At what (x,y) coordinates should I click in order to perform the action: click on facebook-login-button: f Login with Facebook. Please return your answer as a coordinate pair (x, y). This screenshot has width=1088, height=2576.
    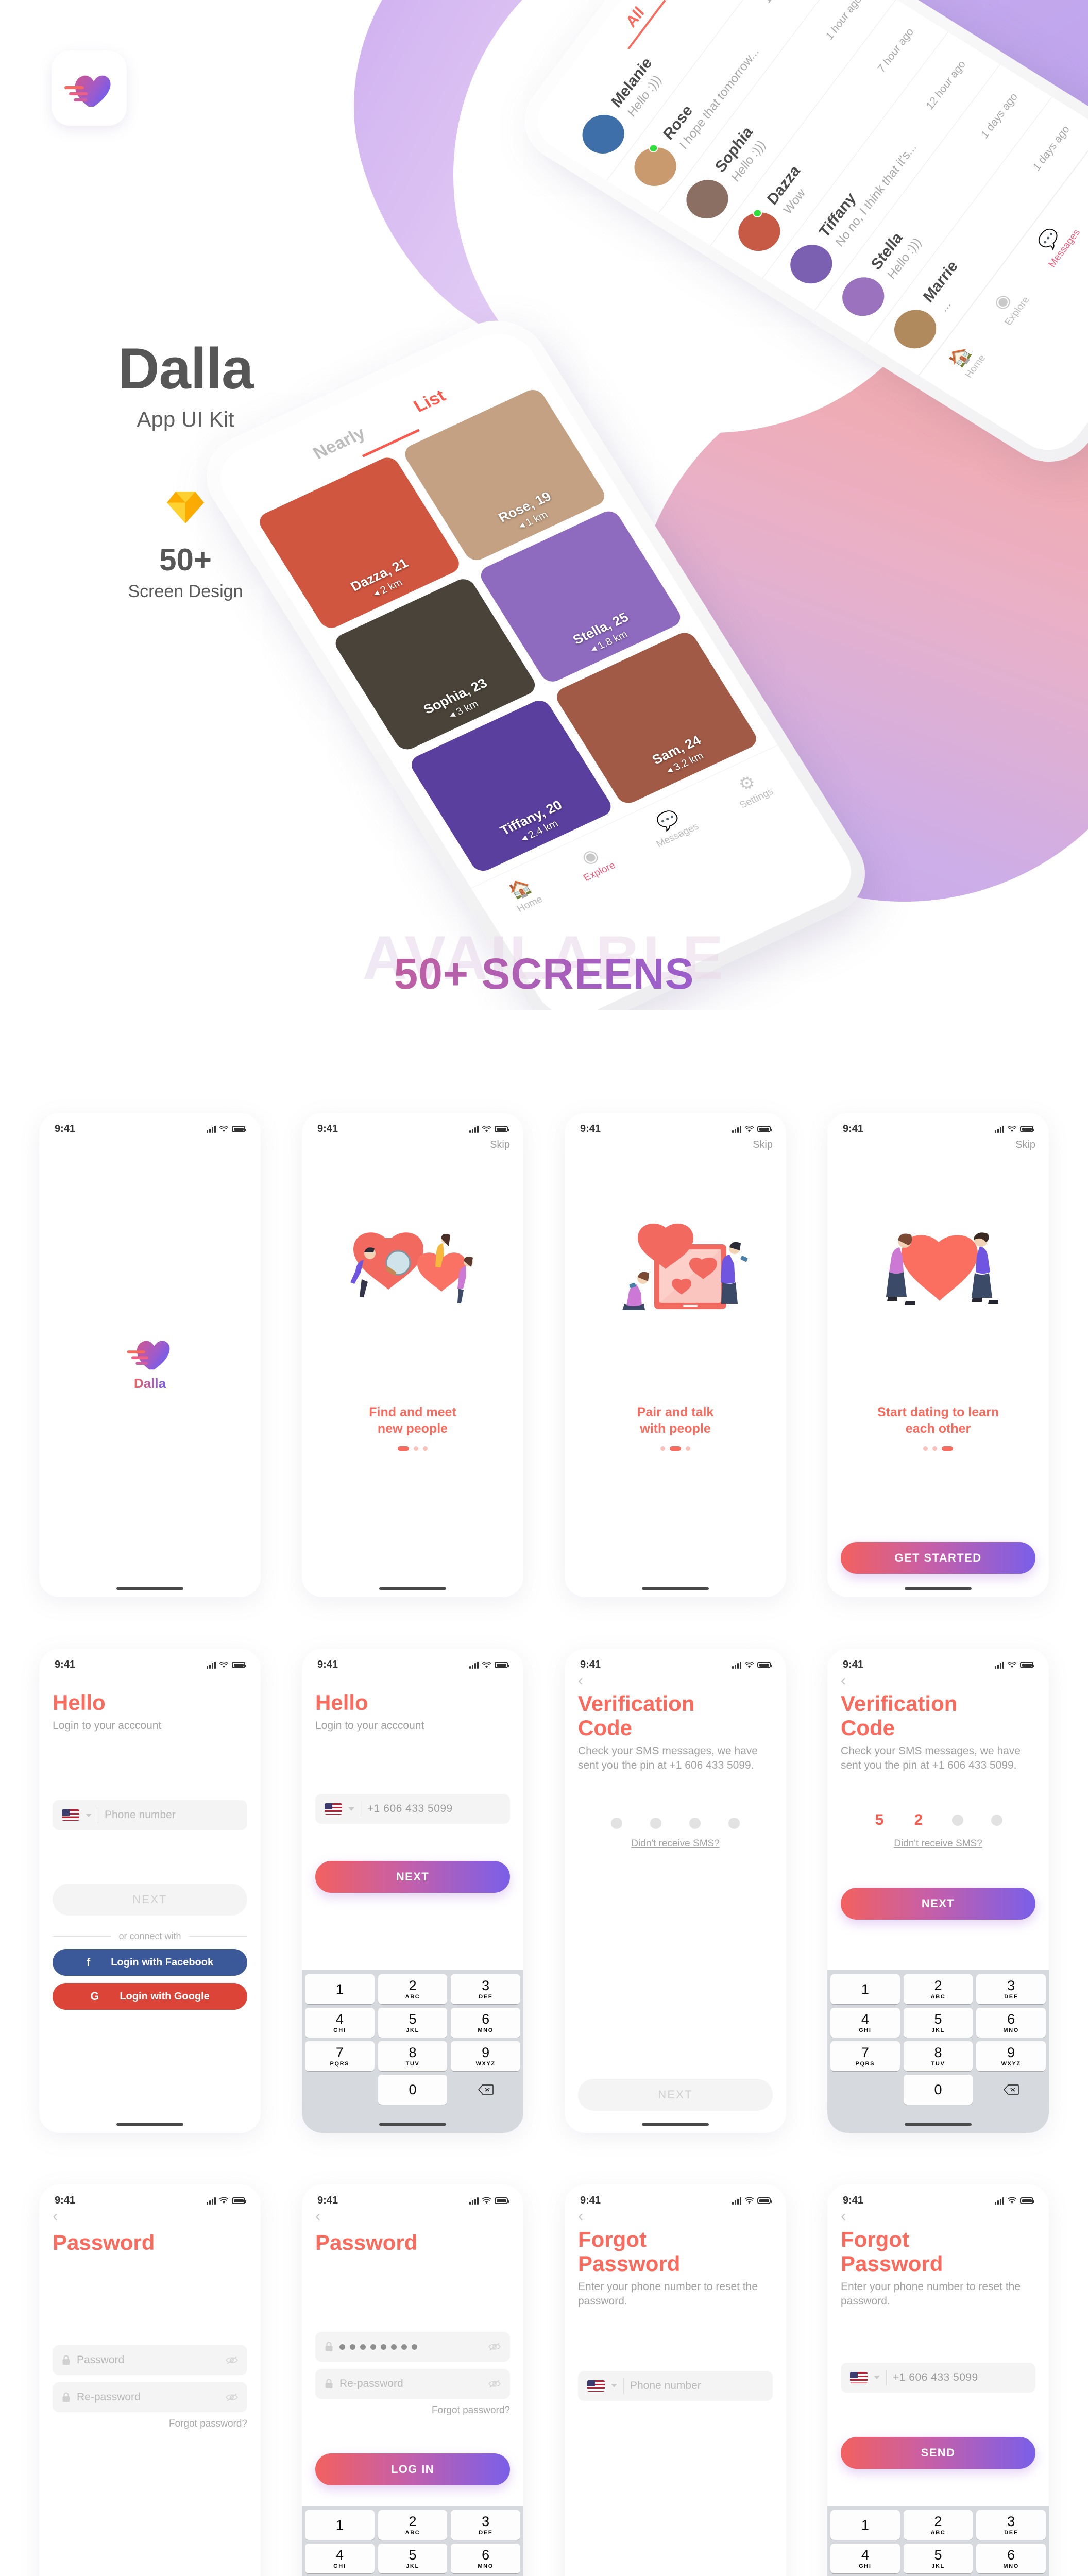
    Looking at the image, I should click on (150, 1963).